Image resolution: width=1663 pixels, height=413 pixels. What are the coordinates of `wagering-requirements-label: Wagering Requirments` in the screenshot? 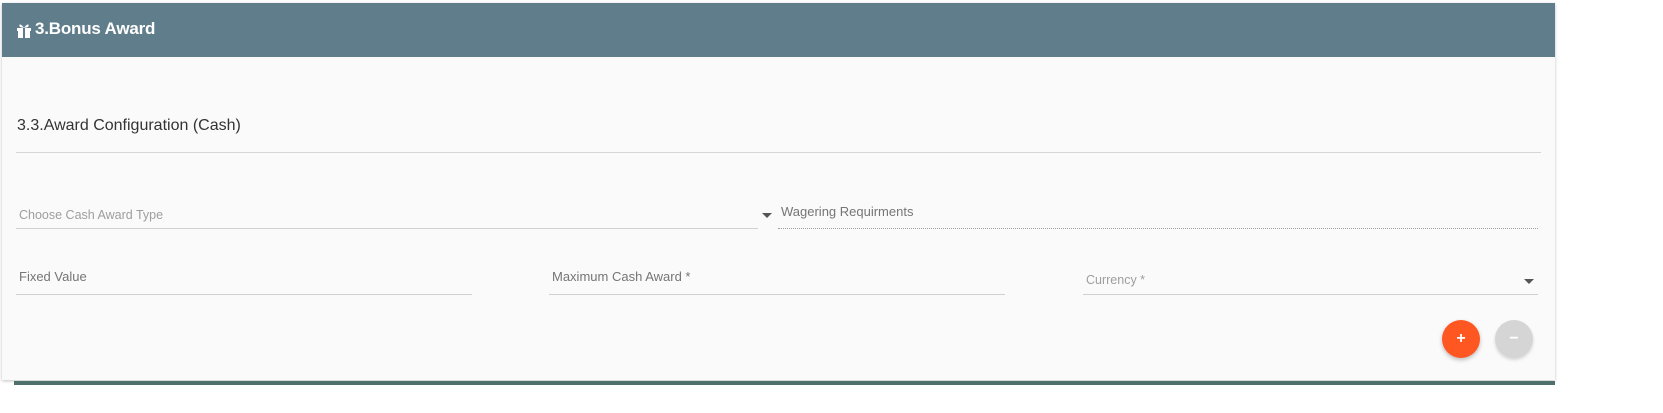 It's located at (847, 211).